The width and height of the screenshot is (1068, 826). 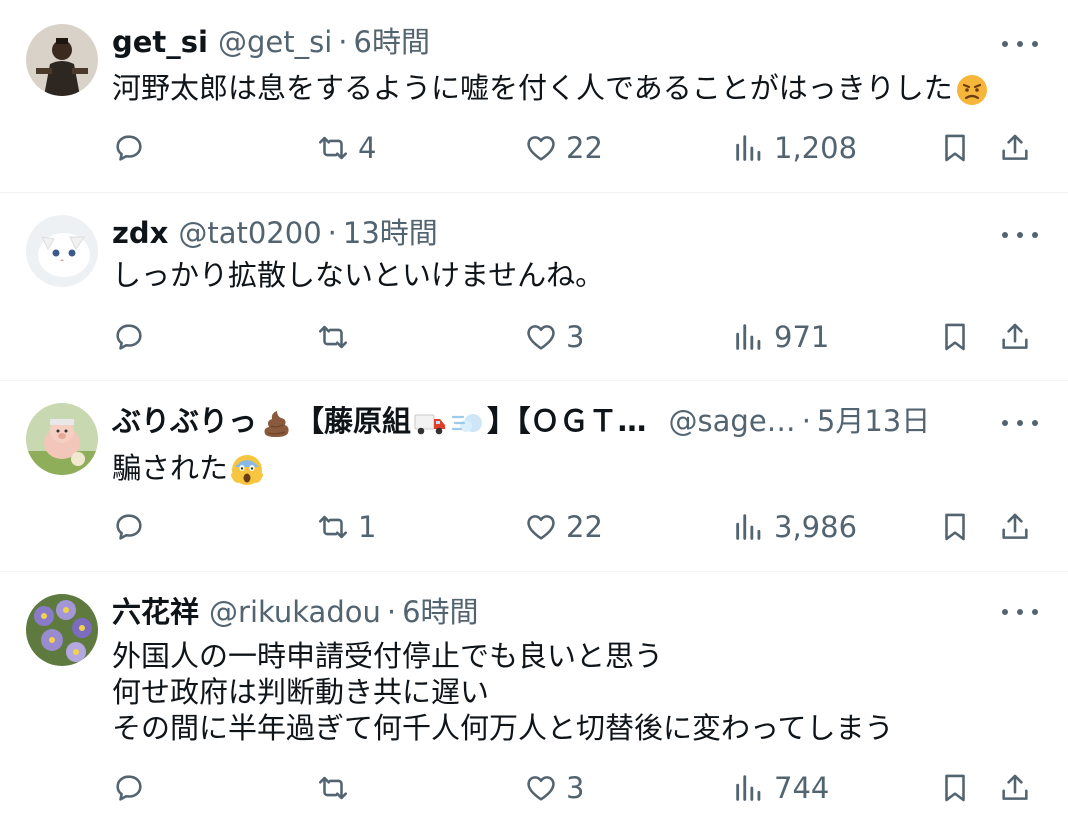 I want to click on tweet-actions: 4 22 1,208, so click(x=575, y=148).